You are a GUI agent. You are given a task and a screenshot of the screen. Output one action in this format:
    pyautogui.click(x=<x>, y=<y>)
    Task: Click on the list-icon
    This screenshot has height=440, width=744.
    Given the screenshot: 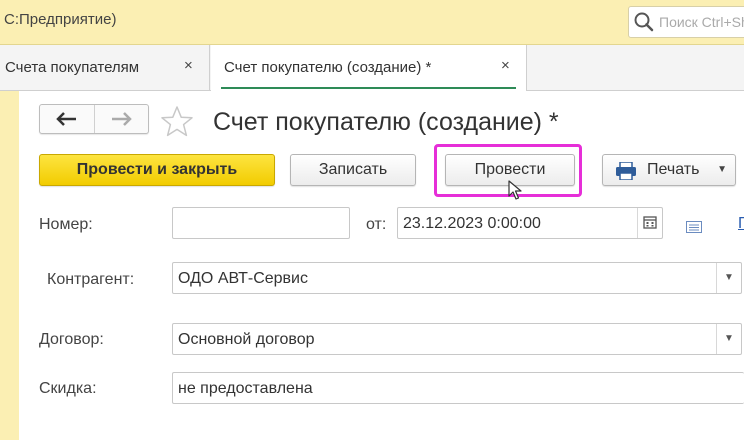 What is the action you would take?
    pyautogui.click(x=694, y=227)
    